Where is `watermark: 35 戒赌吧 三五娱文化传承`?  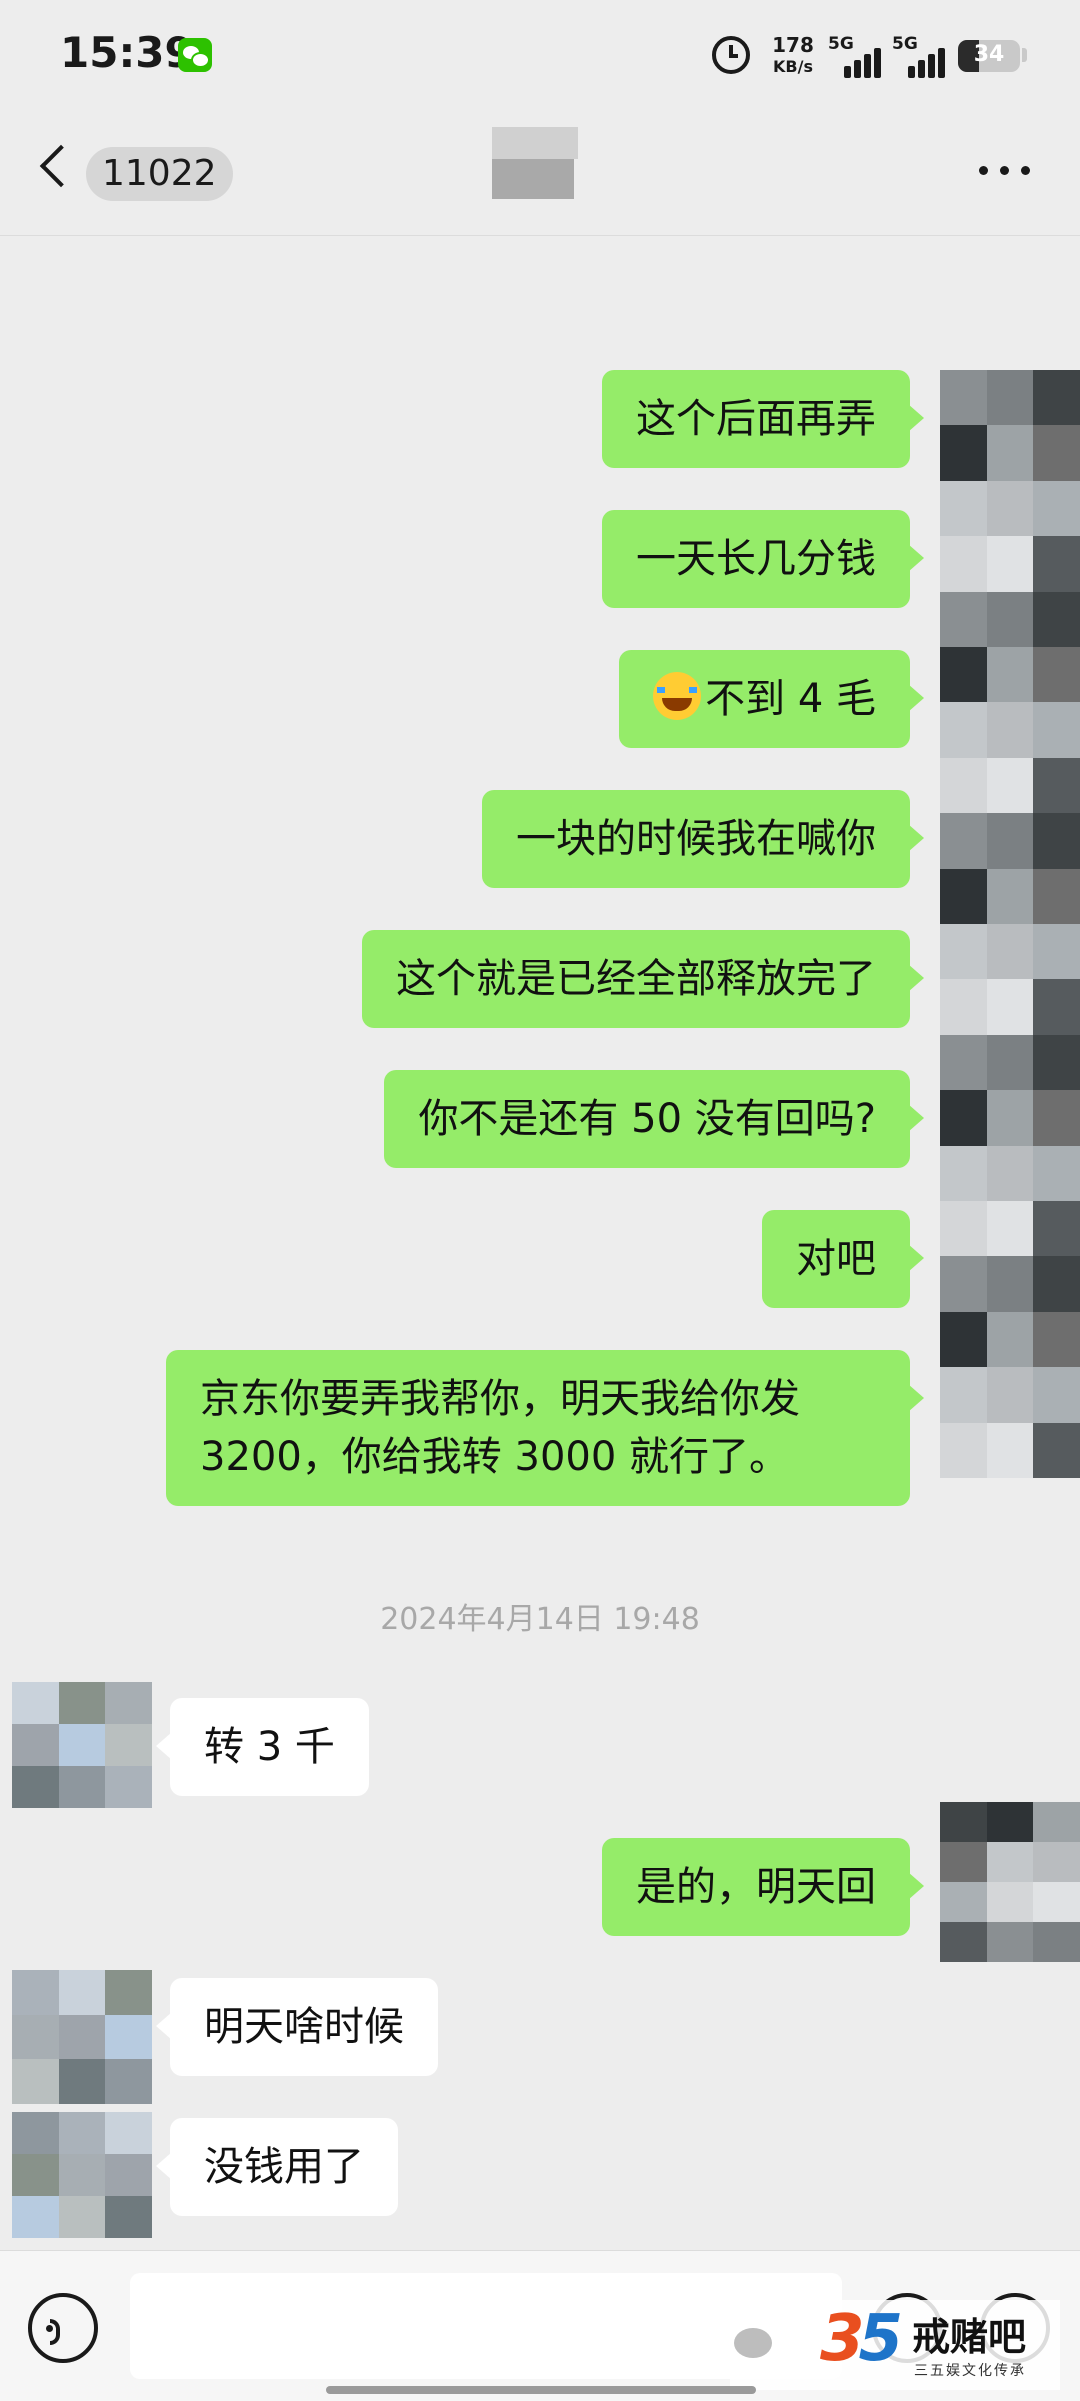
watermark: 35 戒赌吧 三五娱文化传承 is located at coordinates (895, 2345).